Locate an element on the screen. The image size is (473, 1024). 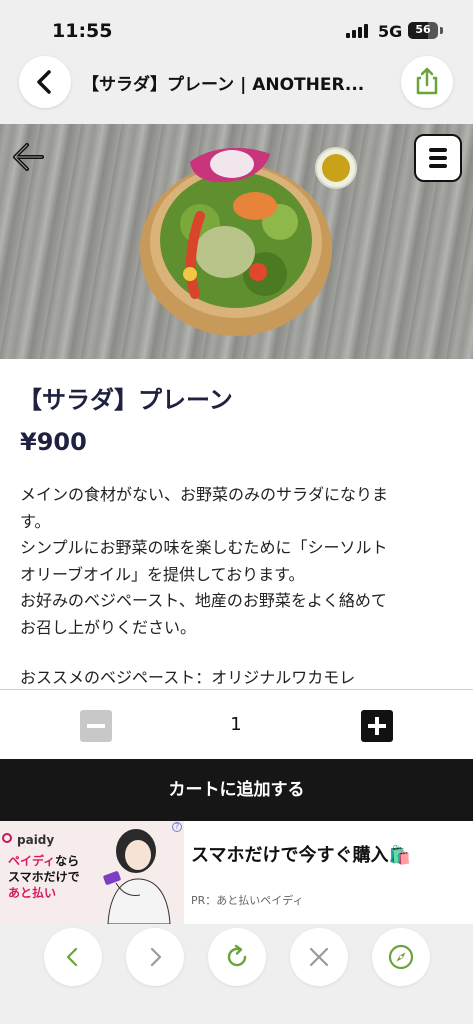
ad-brand: paidy is located at coordinates (36, 840).